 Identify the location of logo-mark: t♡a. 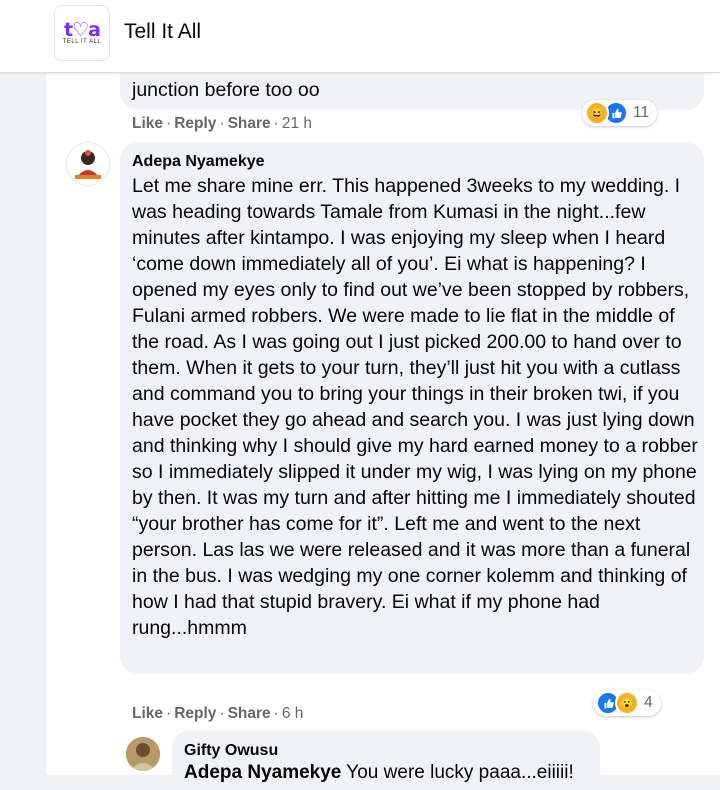
(82, 29).